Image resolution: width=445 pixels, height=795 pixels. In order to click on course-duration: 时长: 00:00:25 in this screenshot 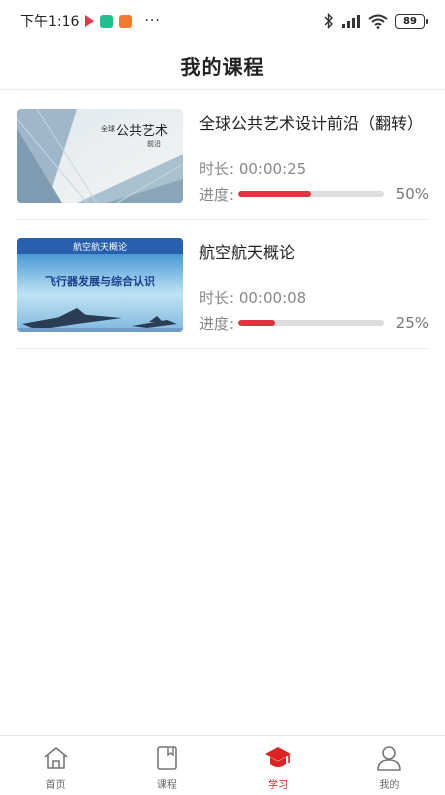, I will do `click(252, 168)`.